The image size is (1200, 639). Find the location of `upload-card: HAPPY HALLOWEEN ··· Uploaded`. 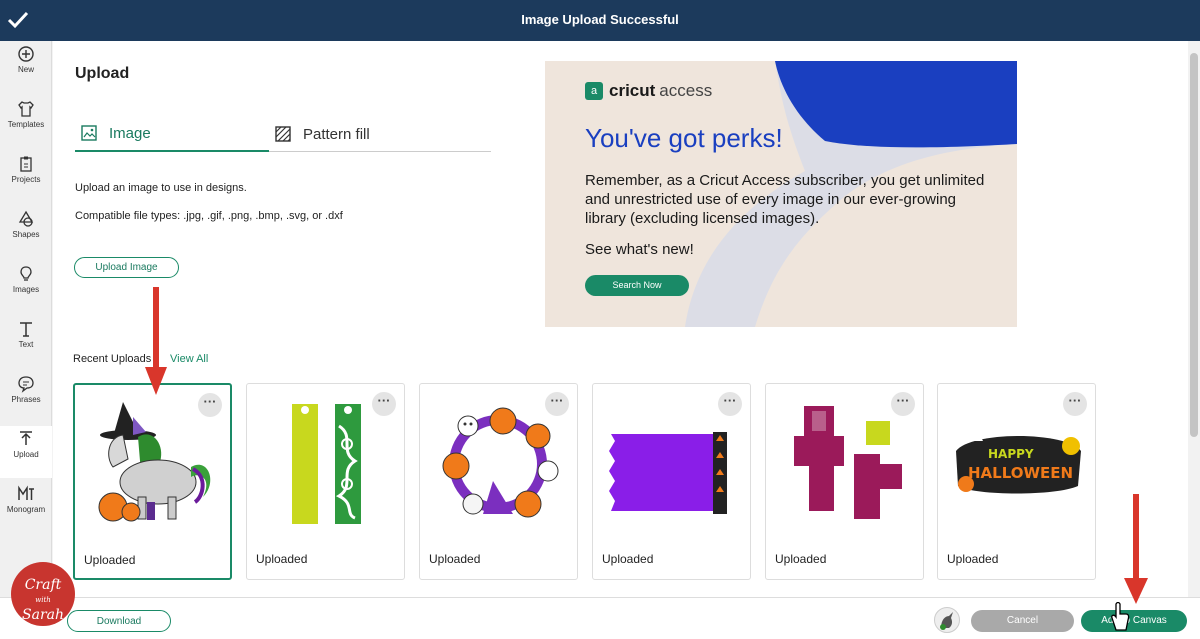

upload-card: HAPPY HALLOWEEN ··· Uploaded is located at coordinates (1016, 481).